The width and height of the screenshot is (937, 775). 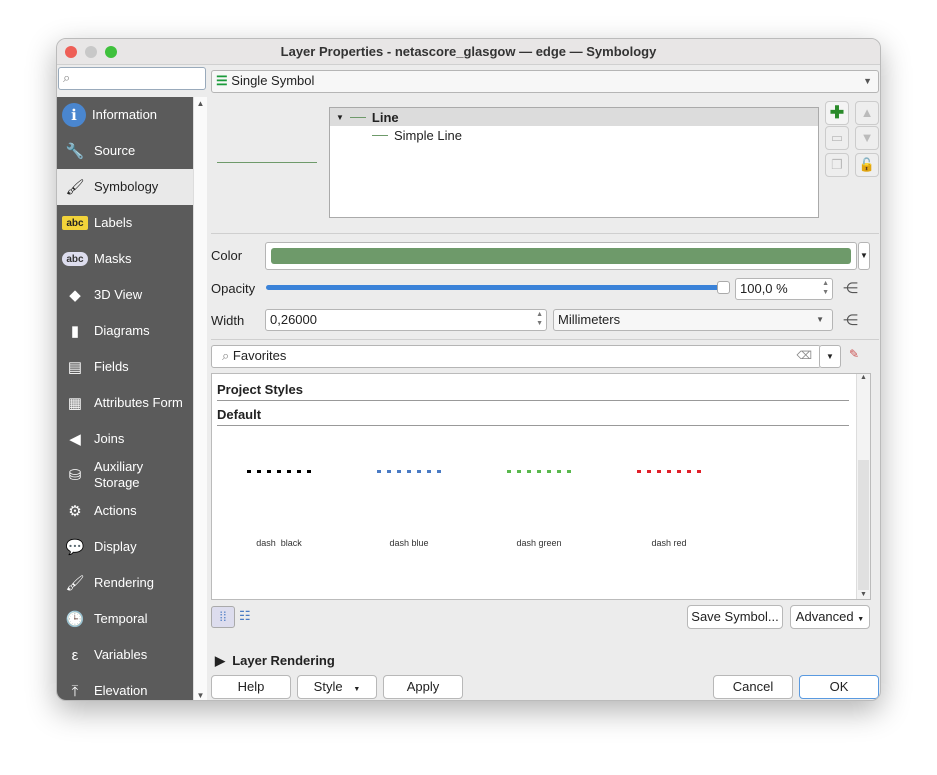 I want to click on sidebar-item-auxiliary-storage: ⛁ Auxiliary Storage, so click(x=125, y=475).